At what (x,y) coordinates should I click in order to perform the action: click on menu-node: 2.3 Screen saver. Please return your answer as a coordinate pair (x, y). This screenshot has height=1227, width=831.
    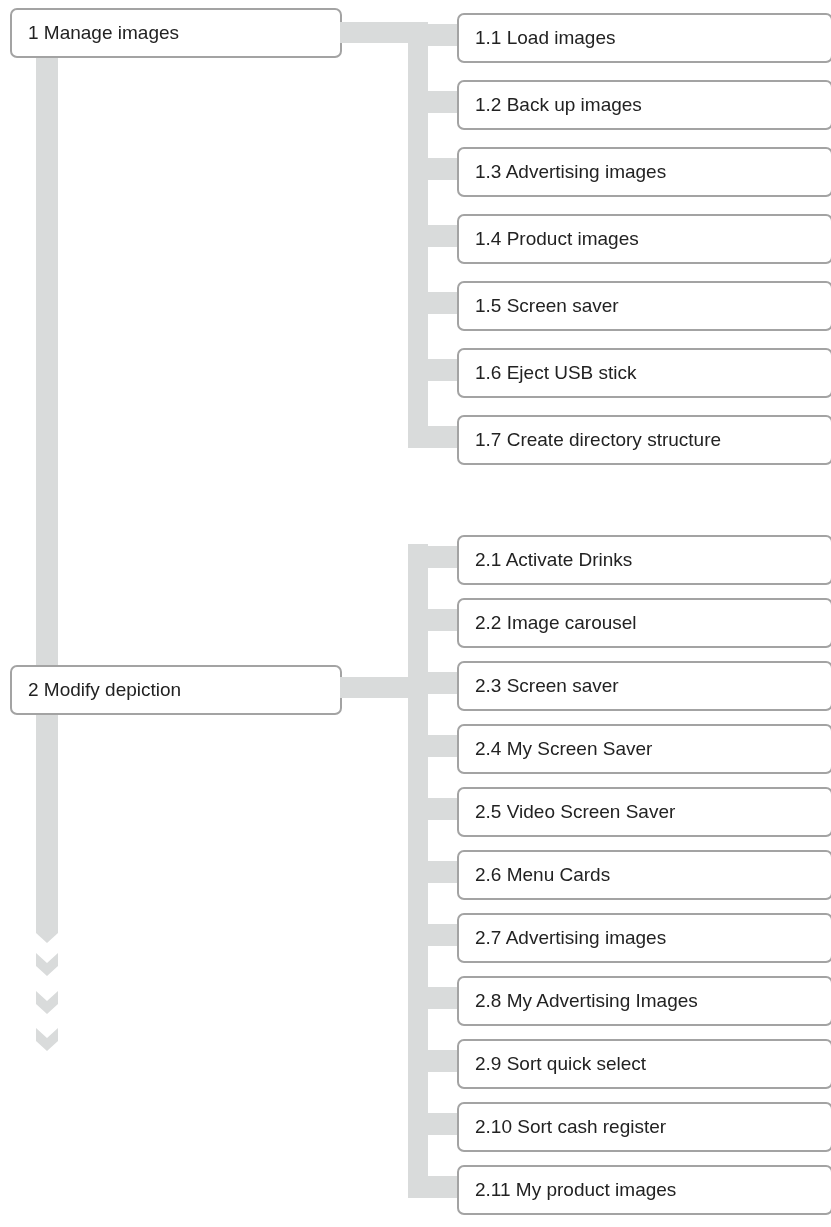
    Looking at the image, I should click on (644, 686).